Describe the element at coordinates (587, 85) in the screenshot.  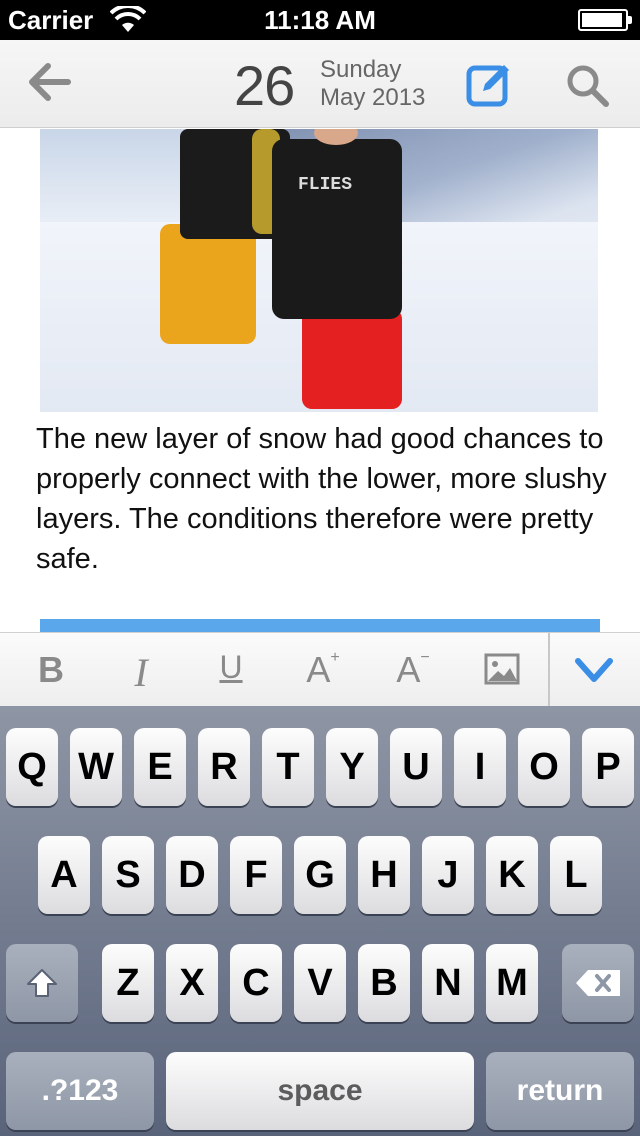
I see `search-icon` at that location.